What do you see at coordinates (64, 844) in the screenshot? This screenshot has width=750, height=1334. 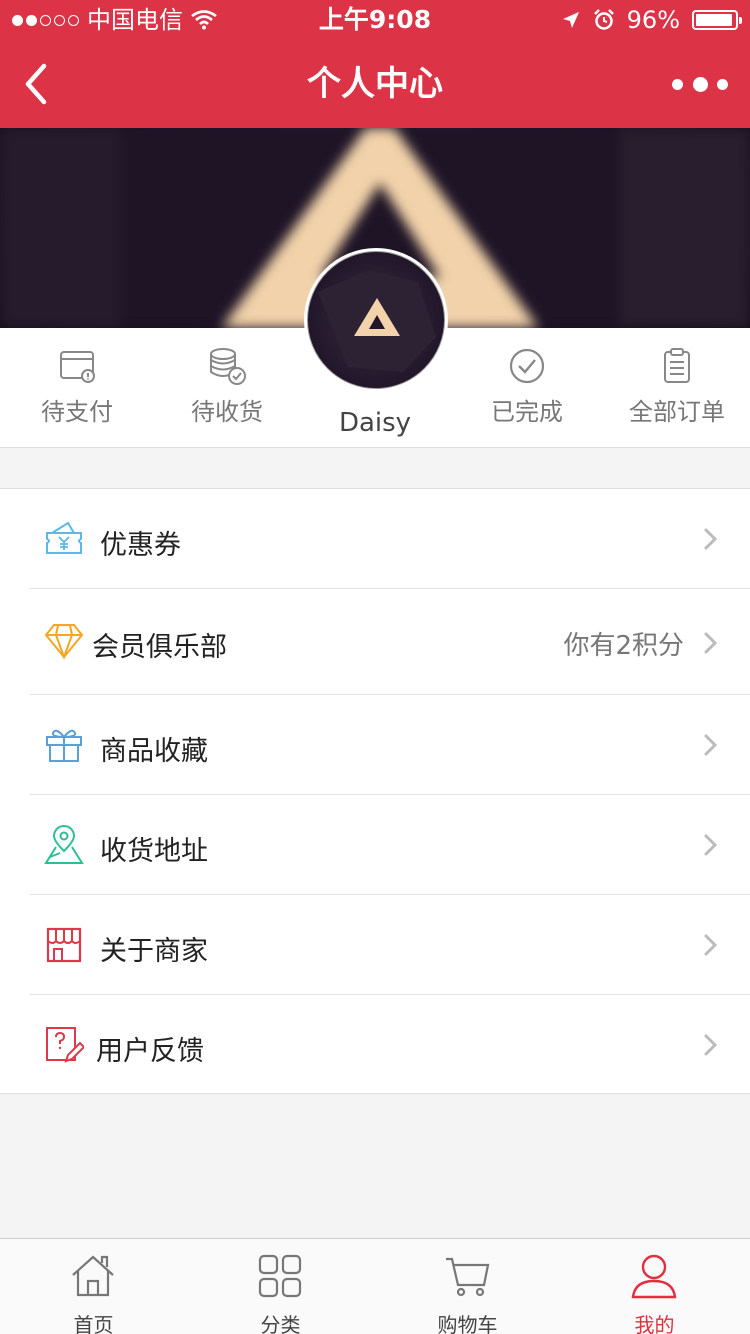 I see `map-pin-icon` at bounding box center [64, 844].